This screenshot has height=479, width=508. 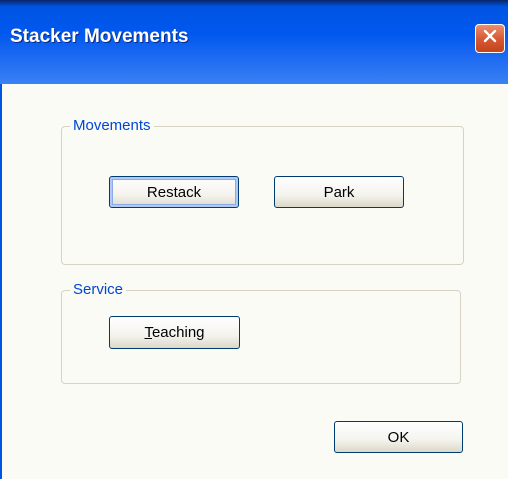 I want to click on park-button-label: Park, so click(x=339, y=192).